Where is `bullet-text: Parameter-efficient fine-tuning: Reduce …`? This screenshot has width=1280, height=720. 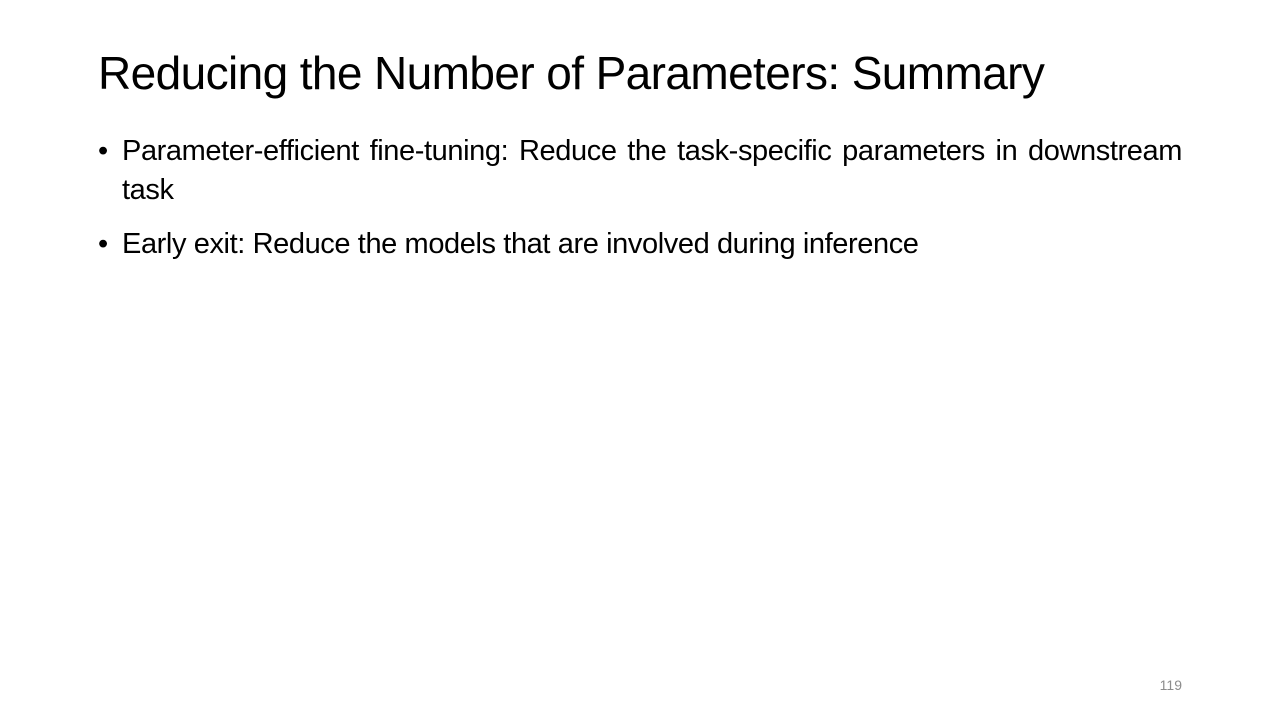 bullet-text: Parameter-efficient fine-tuning: Reduce … is located at coordinates (652, 170).